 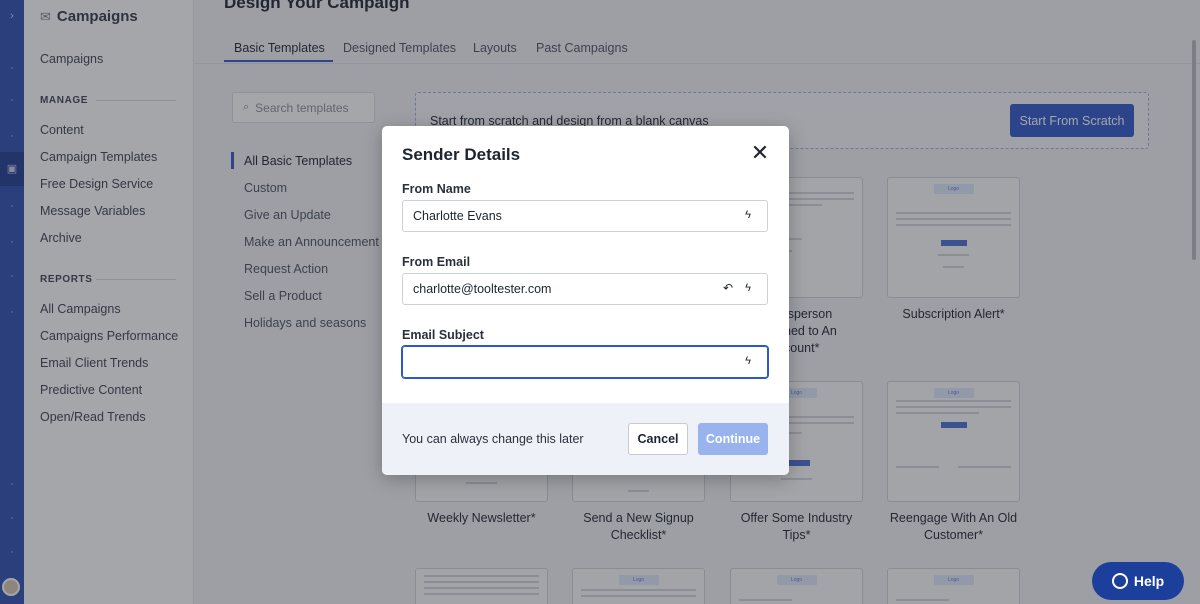 I want to click on footer-note: You can always change this later, so click(x=493, y=439).